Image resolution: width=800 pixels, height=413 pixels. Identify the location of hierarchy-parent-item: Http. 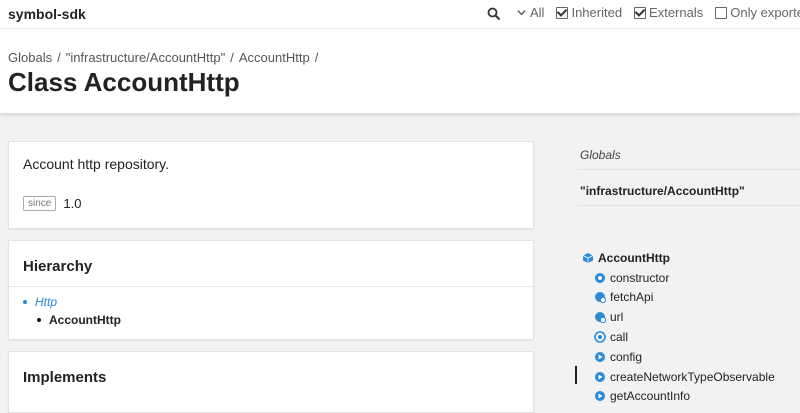
(72, 302).